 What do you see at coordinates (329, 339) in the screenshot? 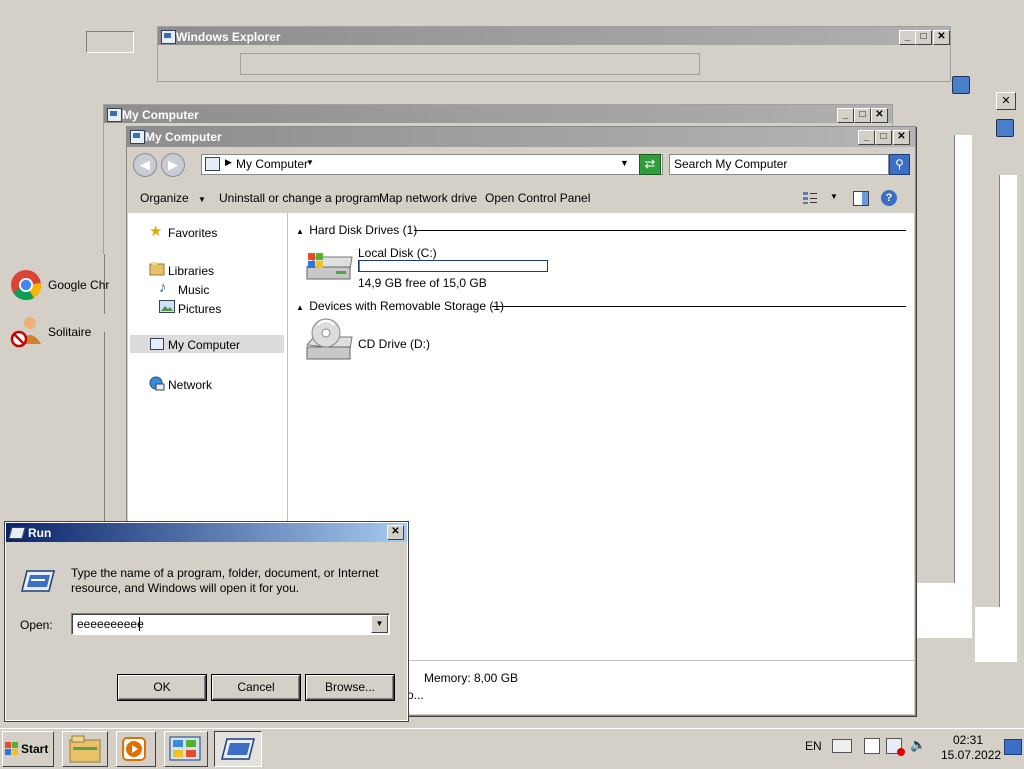
I see `cd-drive-icon` at bounding box center [329, 339].